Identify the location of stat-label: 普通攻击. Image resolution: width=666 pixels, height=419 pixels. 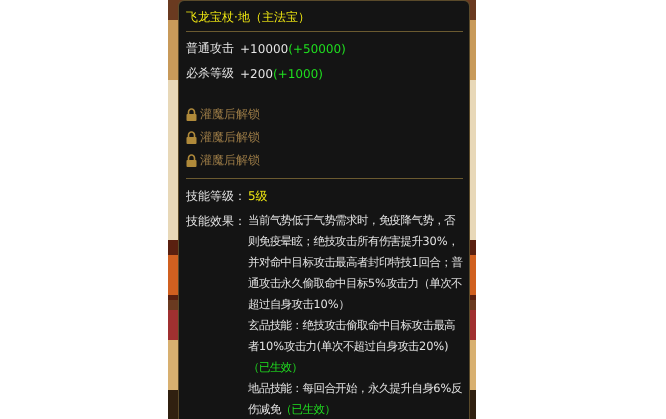
(210, 48).